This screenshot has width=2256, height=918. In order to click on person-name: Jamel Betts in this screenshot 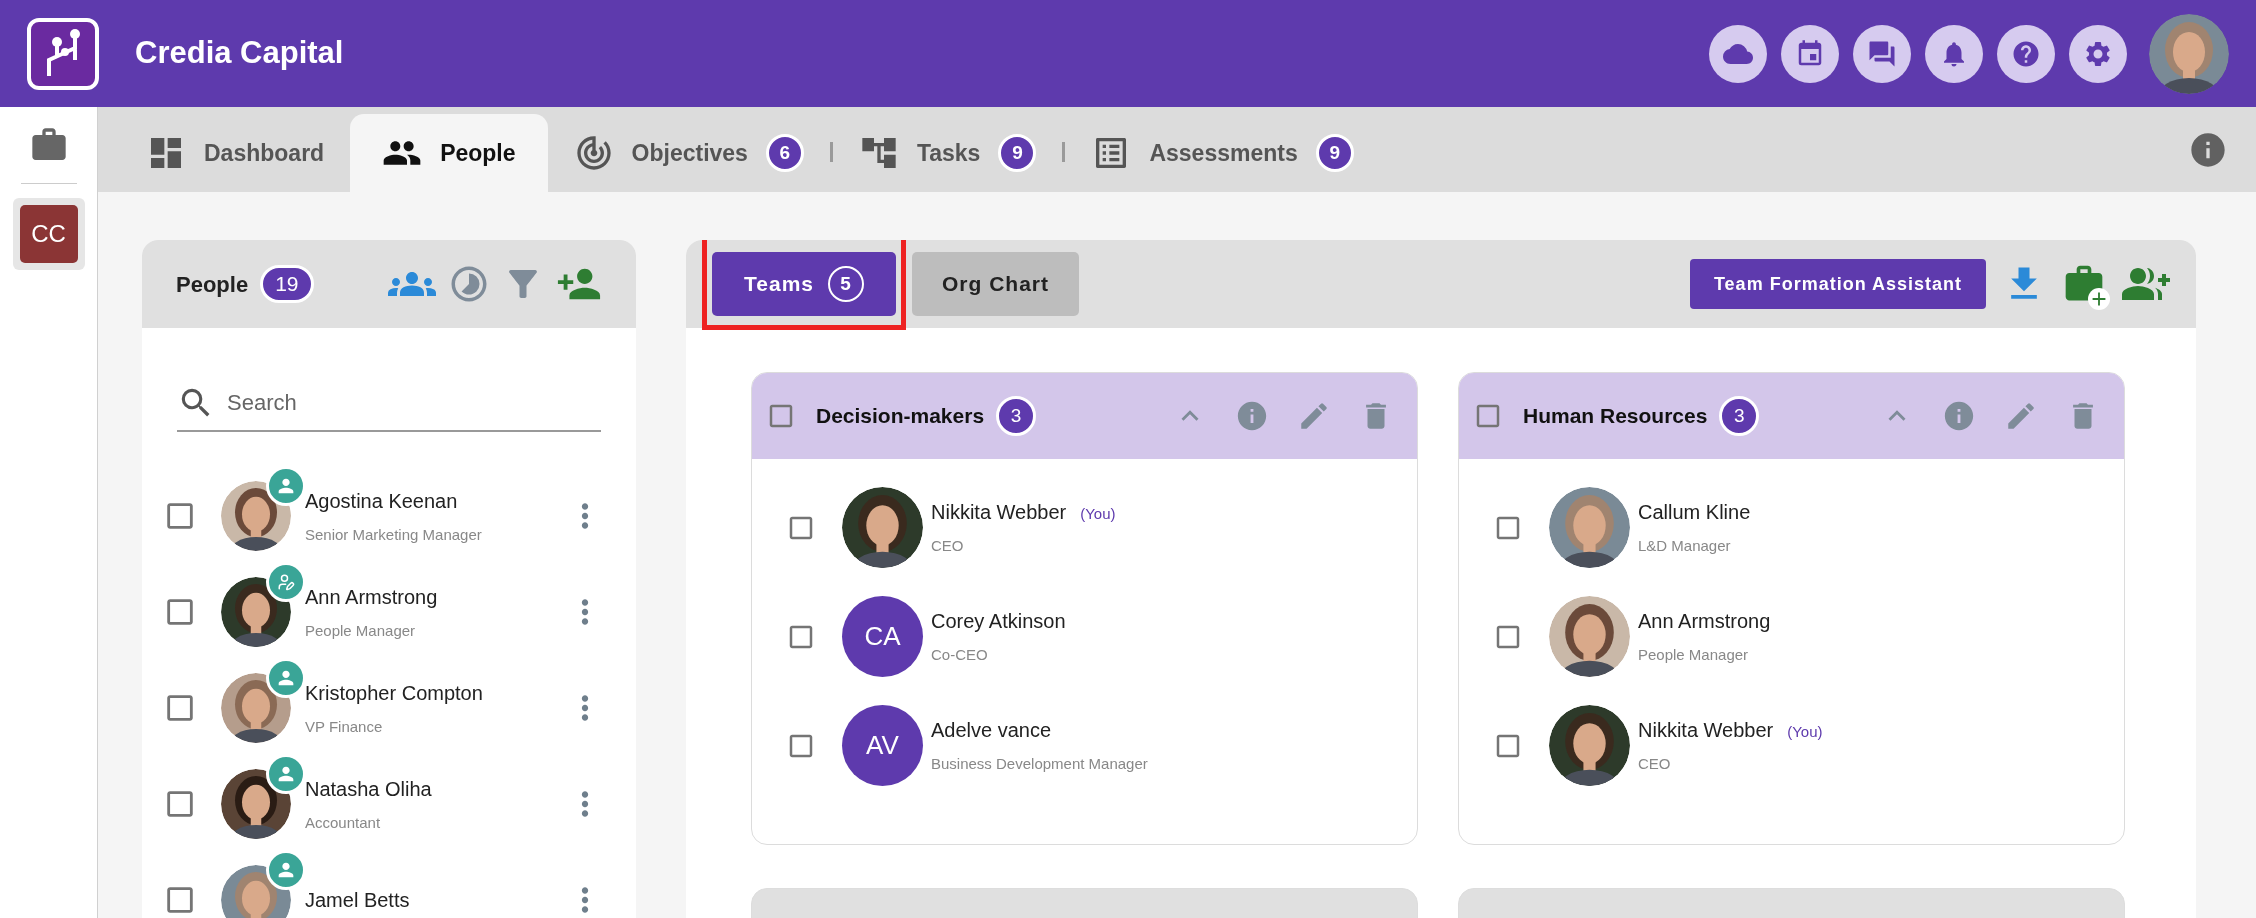, I will do `click(357, 900)`.